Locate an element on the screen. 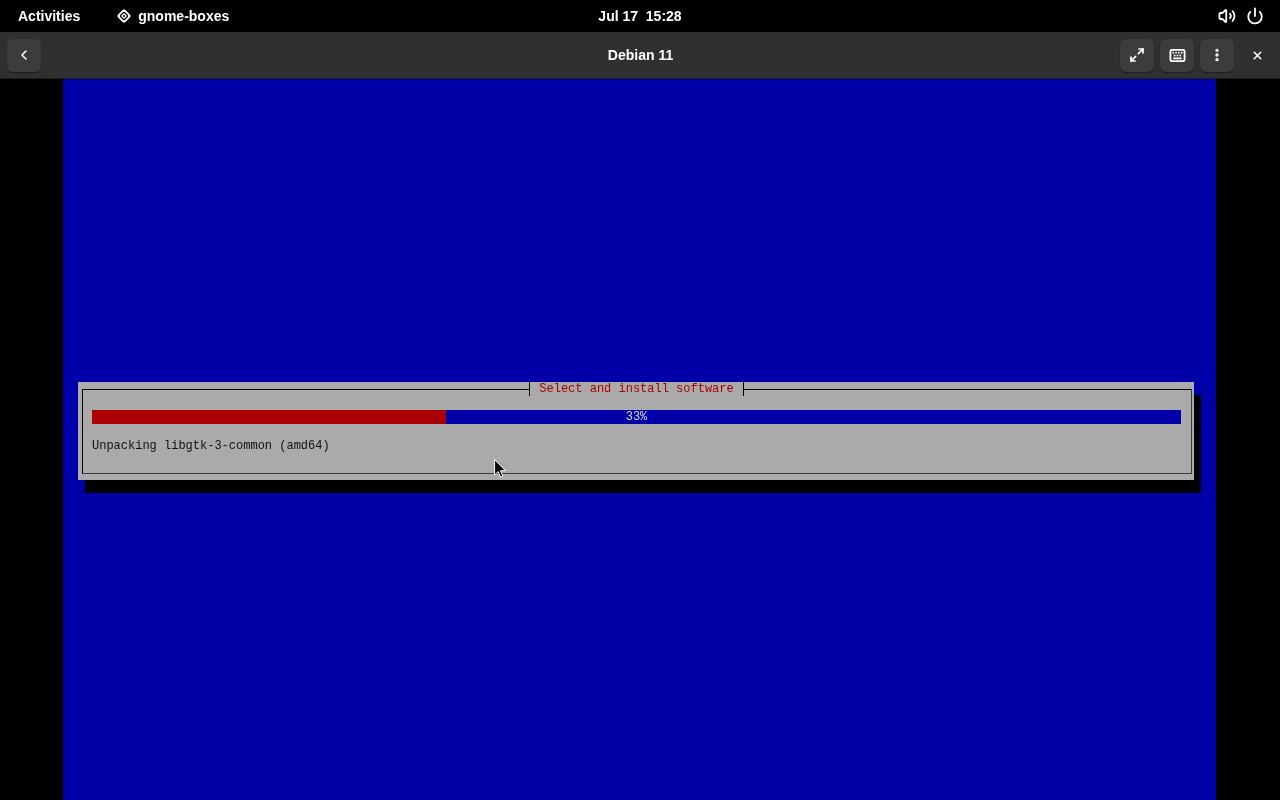 The image size is (1280, 800). app-menu: gnome-boxes is located at coordinates (173, 16).